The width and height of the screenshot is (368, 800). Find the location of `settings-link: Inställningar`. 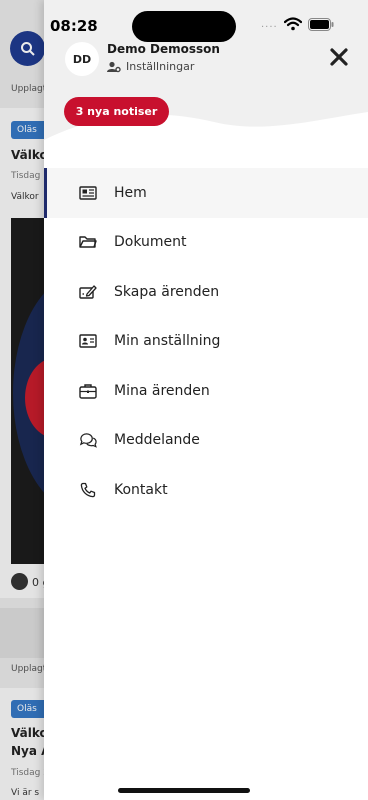

settings-link: Inställningar is located at coordinates (150, 66).